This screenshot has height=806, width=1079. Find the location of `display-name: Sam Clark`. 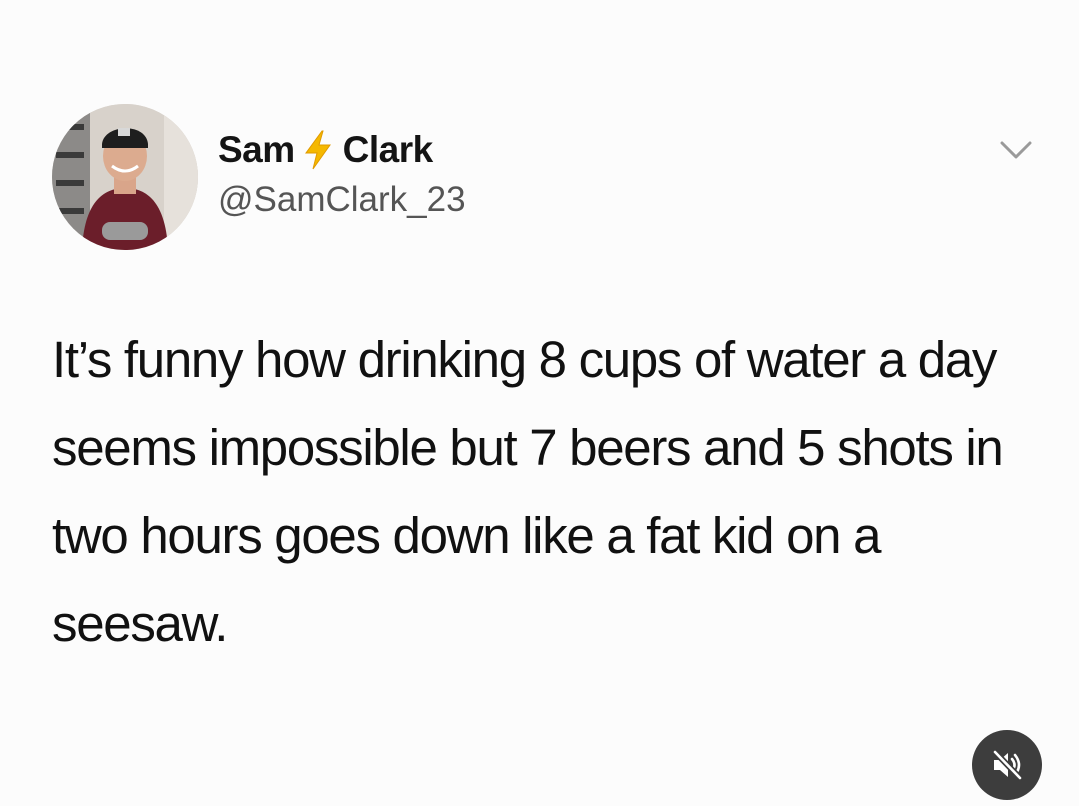

display-name: Sam Clark is located at coordinates (325, 150).